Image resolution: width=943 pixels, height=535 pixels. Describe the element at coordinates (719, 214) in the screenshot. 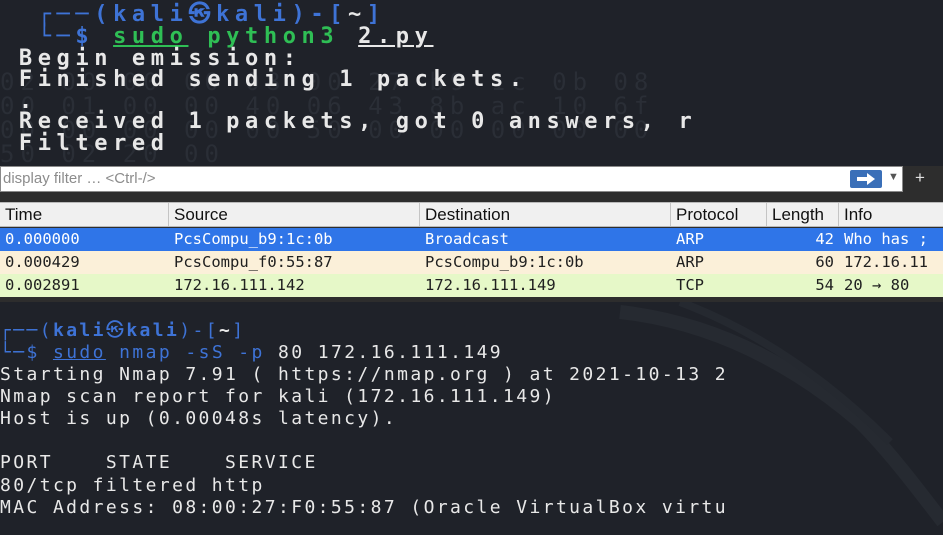

I see `column-header-protocol: Protocol` at that location.